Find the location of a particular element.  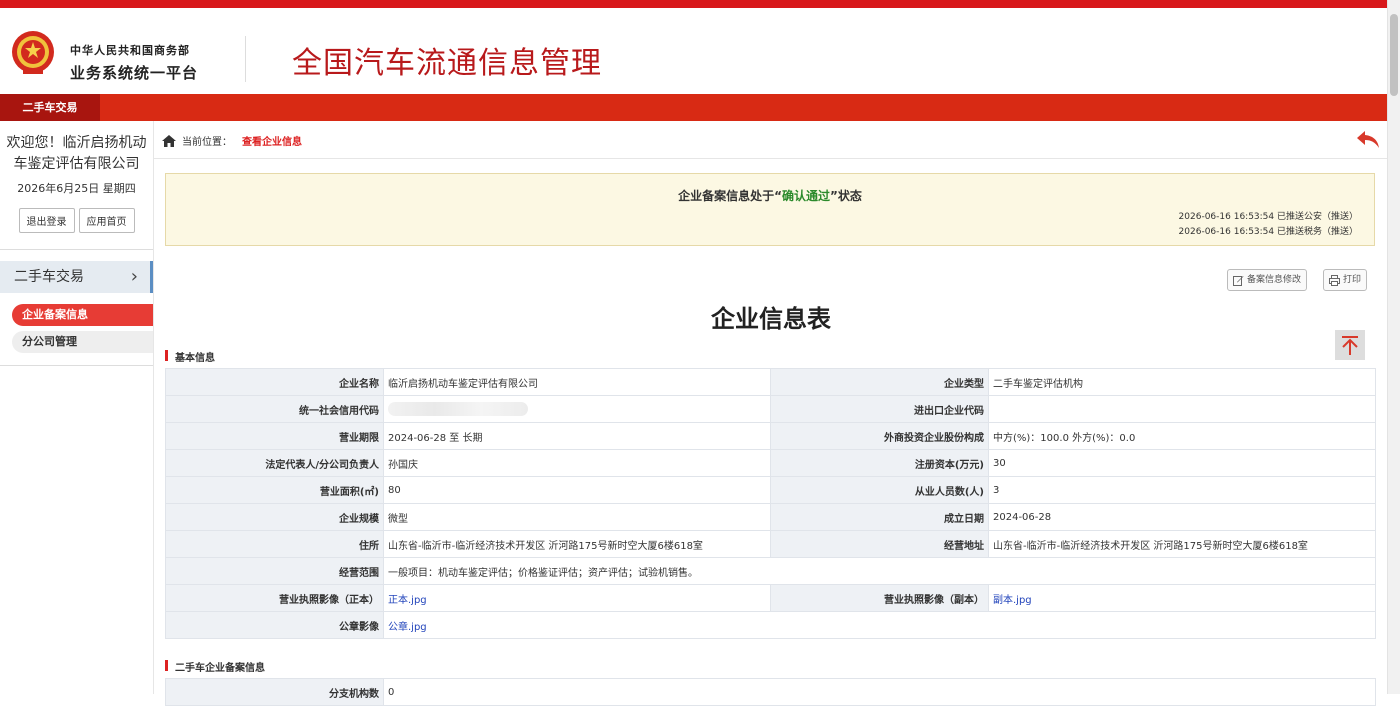

table-row: 企业名称 临沂启扬机动车鉴定评估有限公司 企业类型 二手车鉴定评估机构 is located at coordinates (770, 382).